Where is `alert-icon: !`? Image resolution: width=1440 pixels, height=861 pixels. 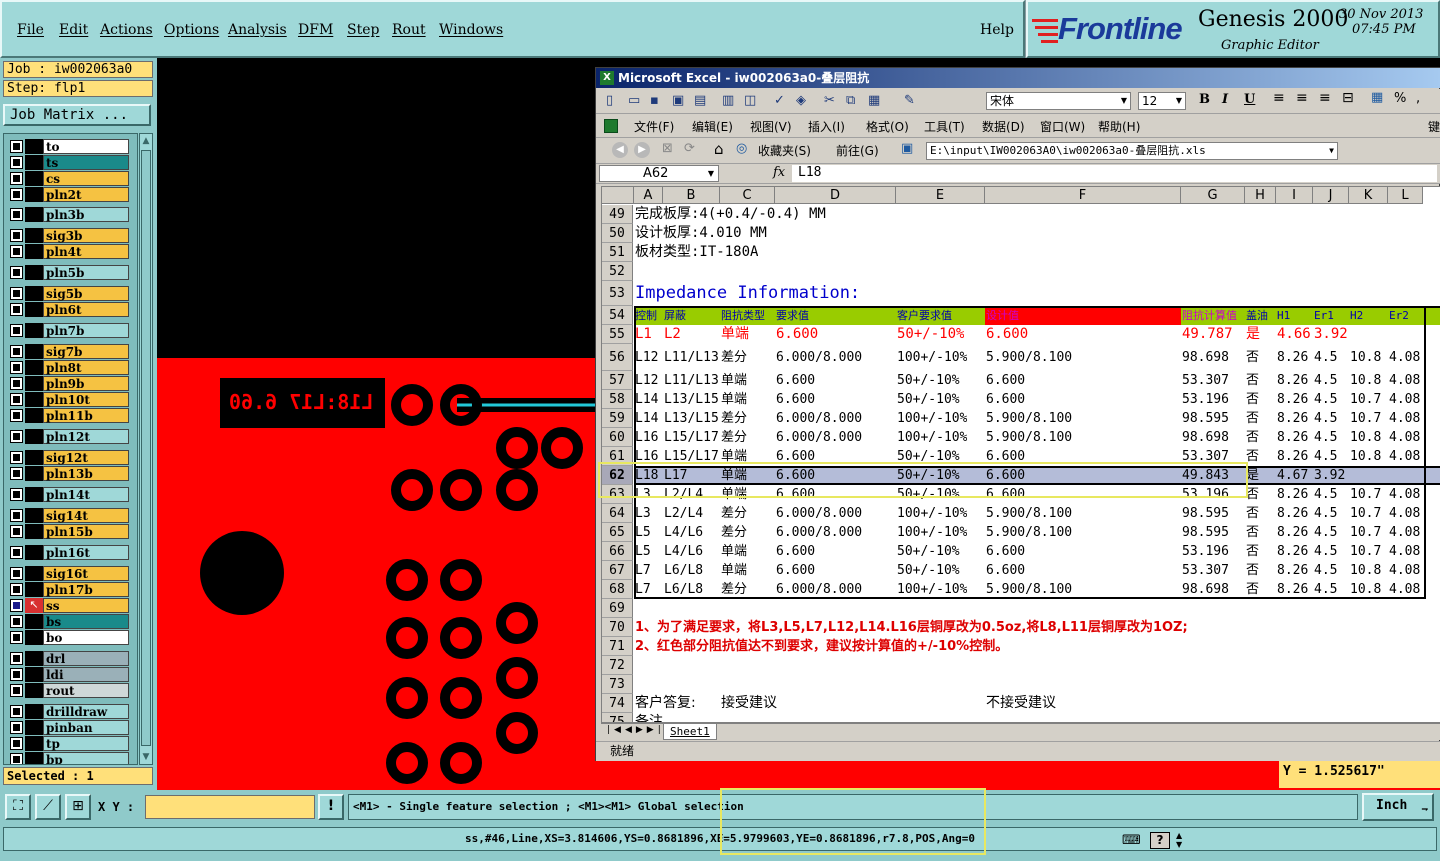
alert-icon: ! is located at coordinates (331, 807).